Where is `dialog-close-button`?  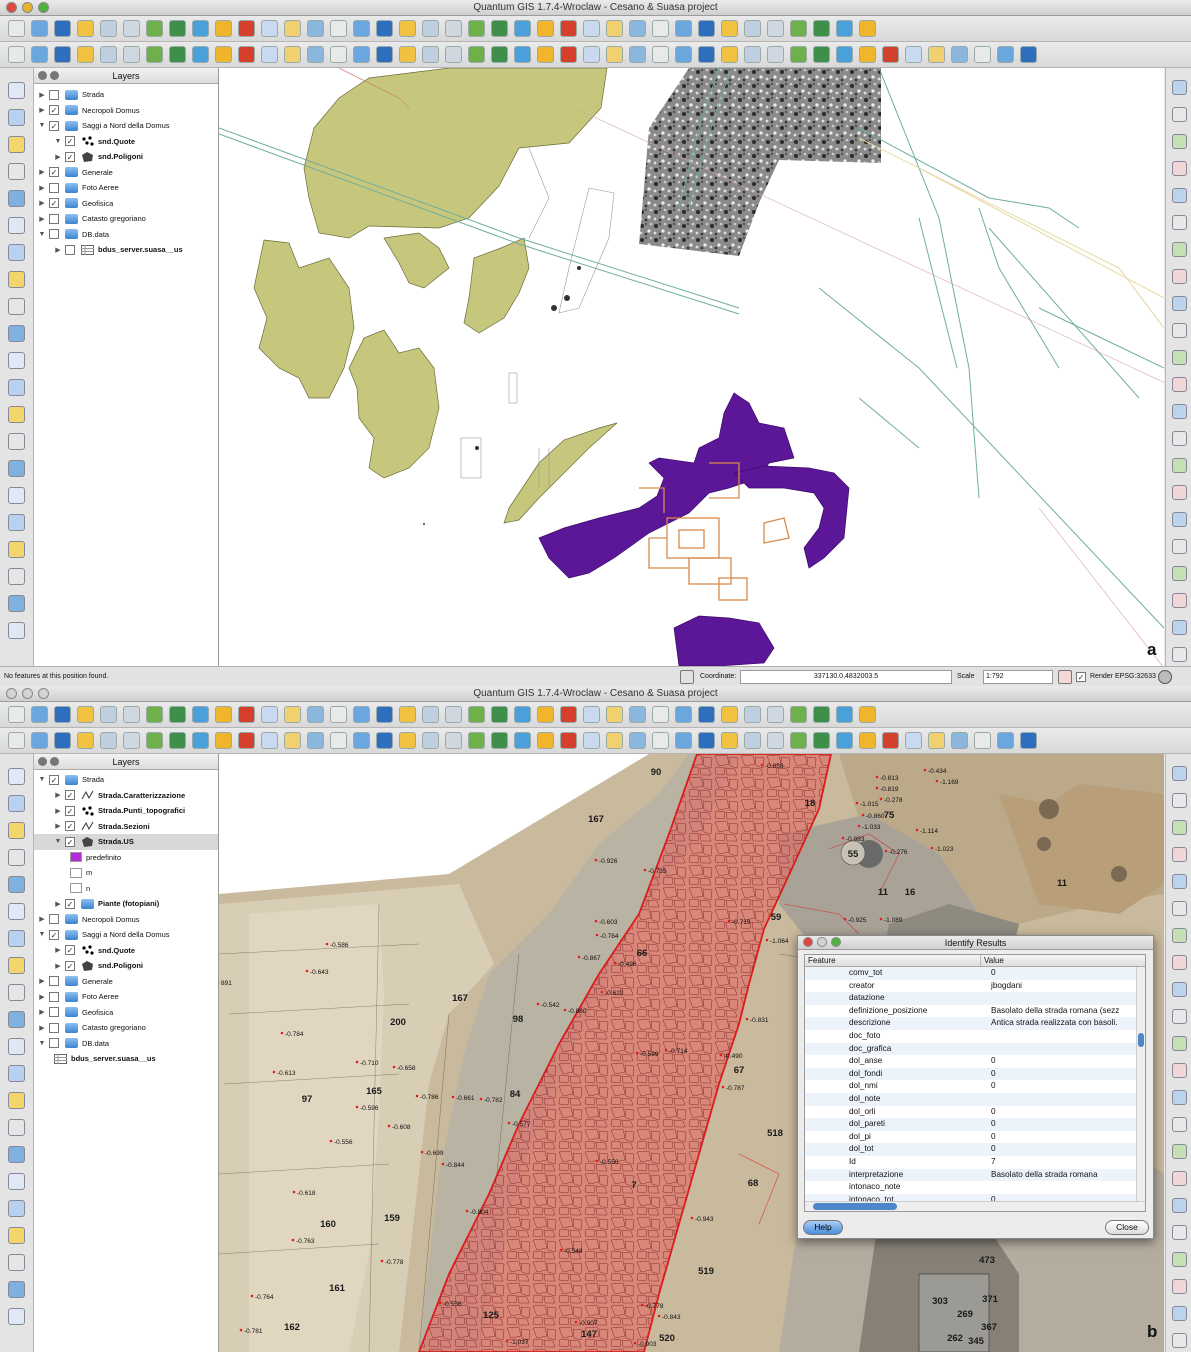
dialog-close-button is located at coordinates (808, 942).